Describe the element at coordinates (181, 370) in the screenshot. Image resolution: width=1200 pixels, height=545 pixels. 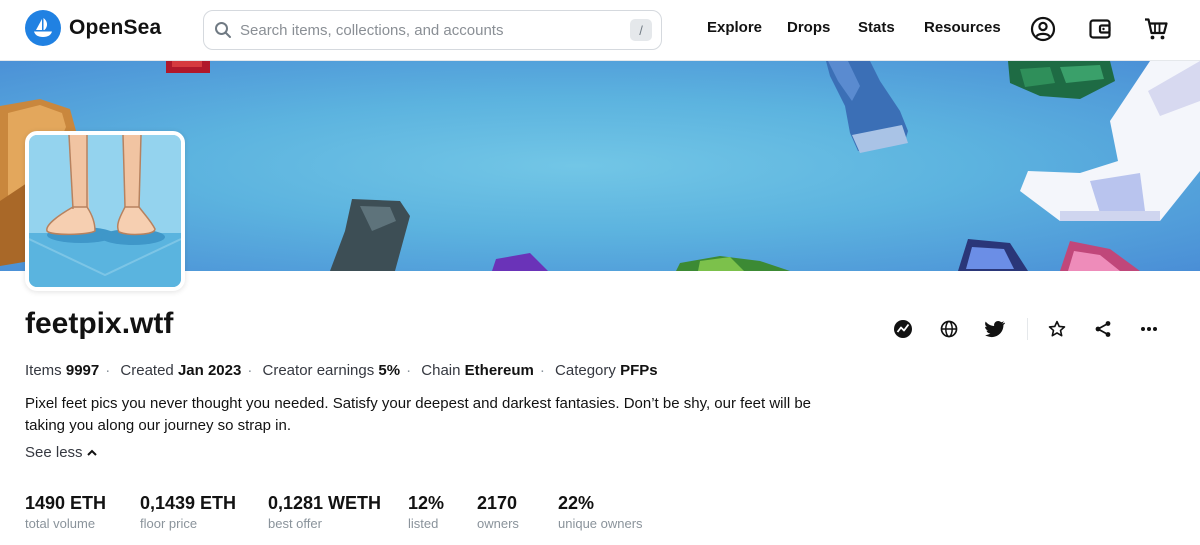
I see `meta-created: Created Jan 2023` at that location.